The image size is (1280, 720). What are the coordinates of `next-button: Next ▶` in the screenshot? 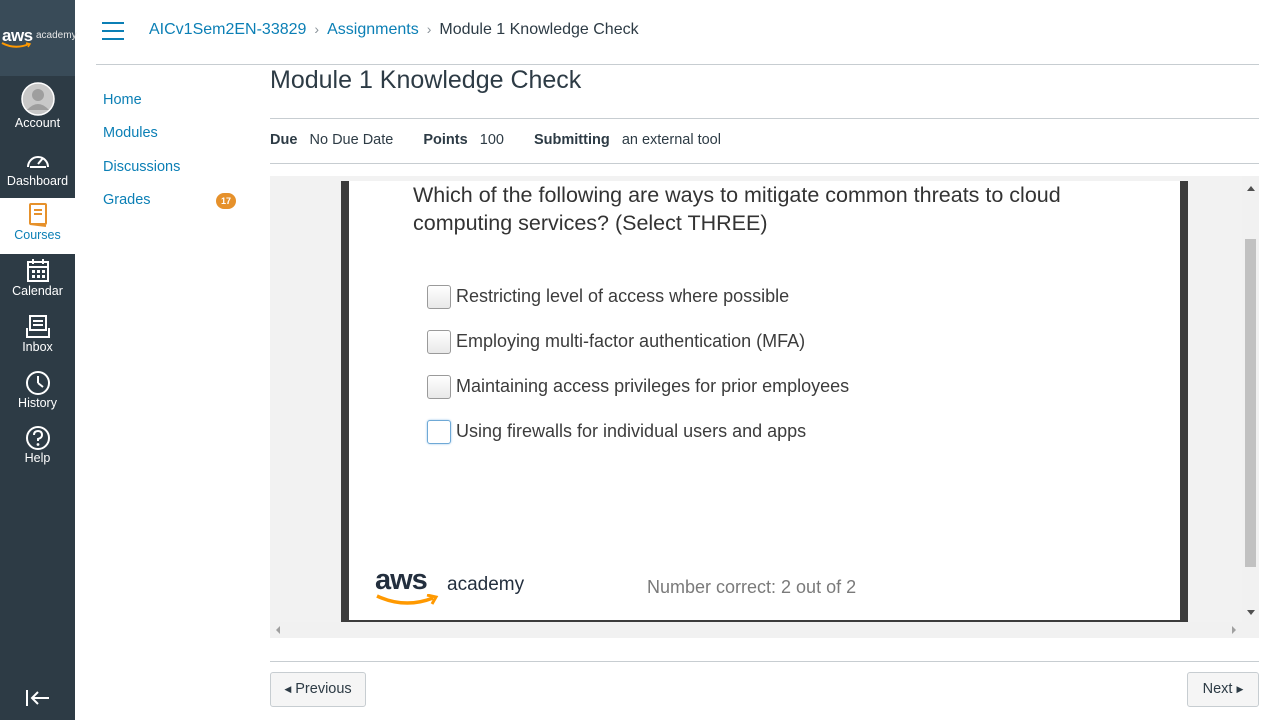 It's located at (1223, 689).